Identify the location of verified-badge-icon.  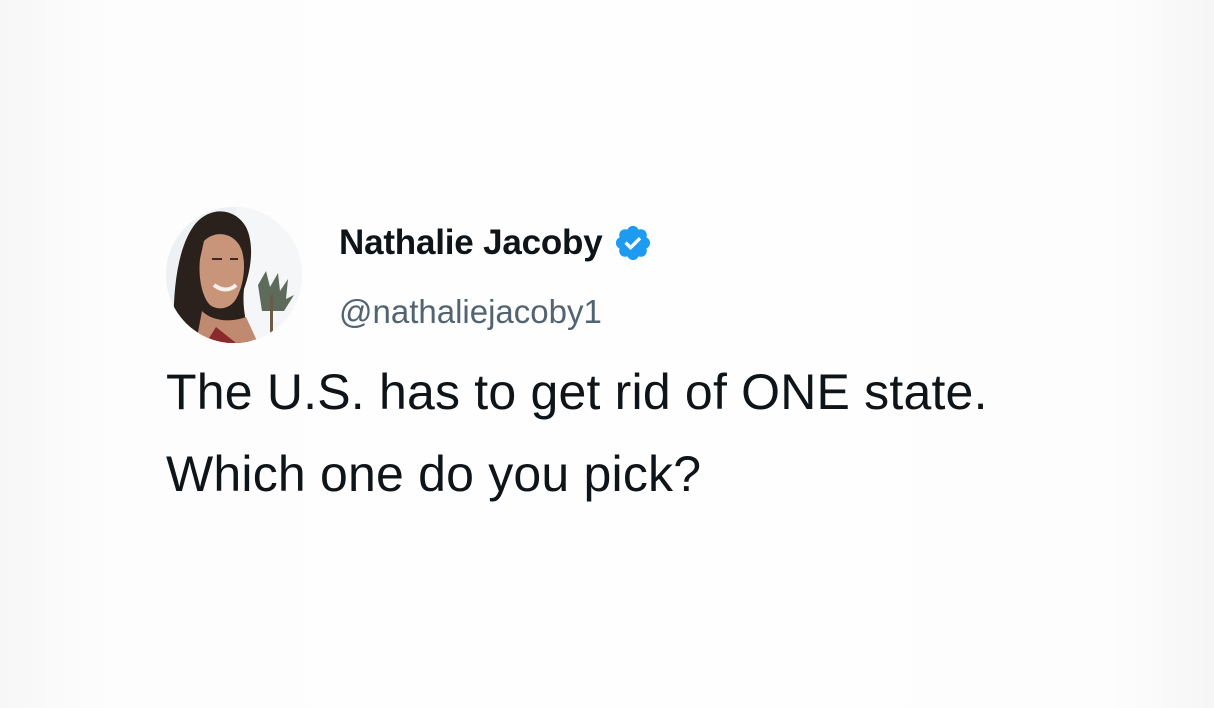
(633, 243).